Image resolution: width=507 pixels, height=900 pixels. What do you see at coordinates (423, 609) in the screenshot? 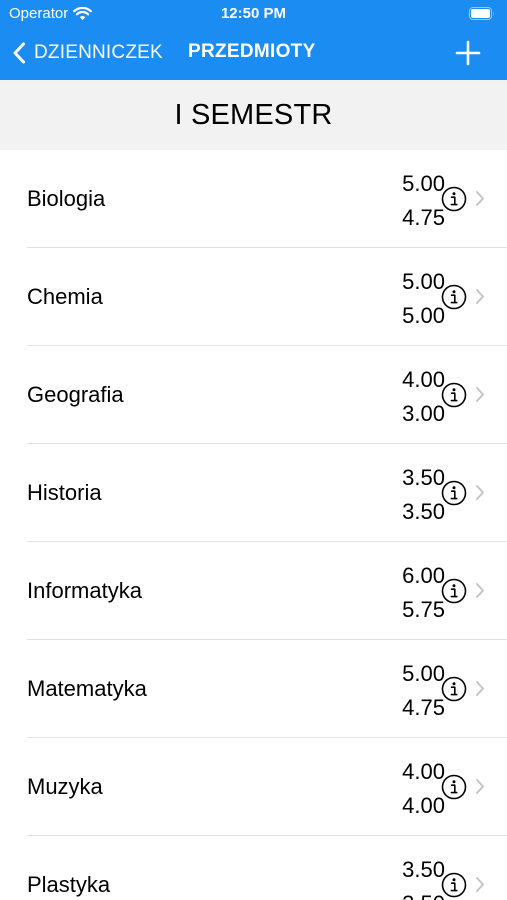
I see `subject-grade-2: 5.75` at bounding box center [423, 609].